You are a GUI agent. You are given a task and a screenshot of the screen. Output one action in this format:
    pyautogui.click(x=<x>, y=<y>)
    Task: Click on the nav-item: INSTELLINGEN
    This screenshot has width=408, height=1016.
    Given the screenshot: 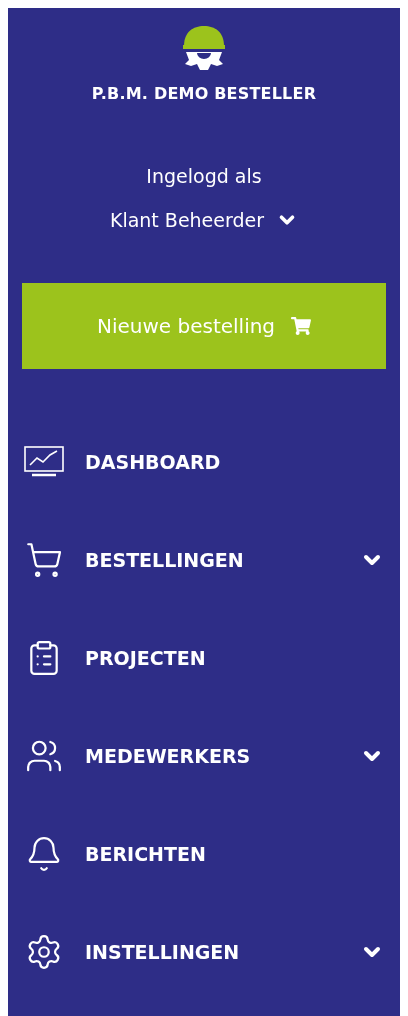 What is the action you would take?
    pyautogui.click(x=204, y=952)
    